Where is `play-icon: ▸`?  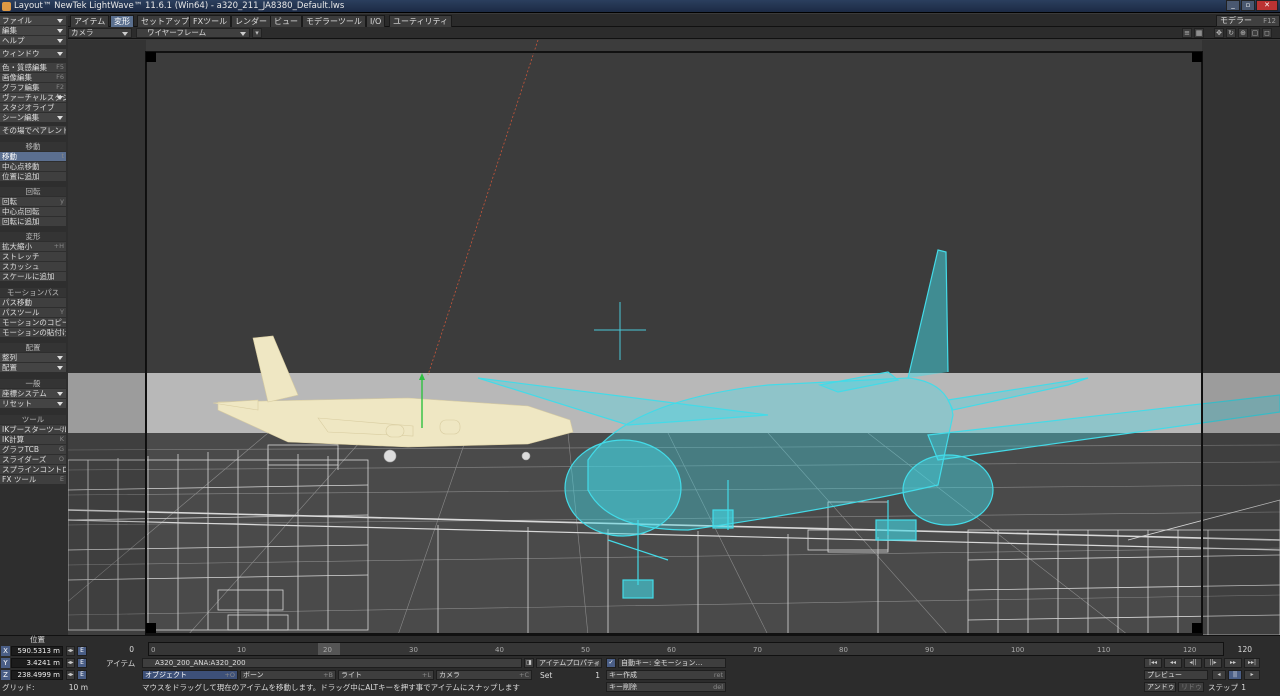
play-icon: ▸ is located at coordinates (1252, 675).